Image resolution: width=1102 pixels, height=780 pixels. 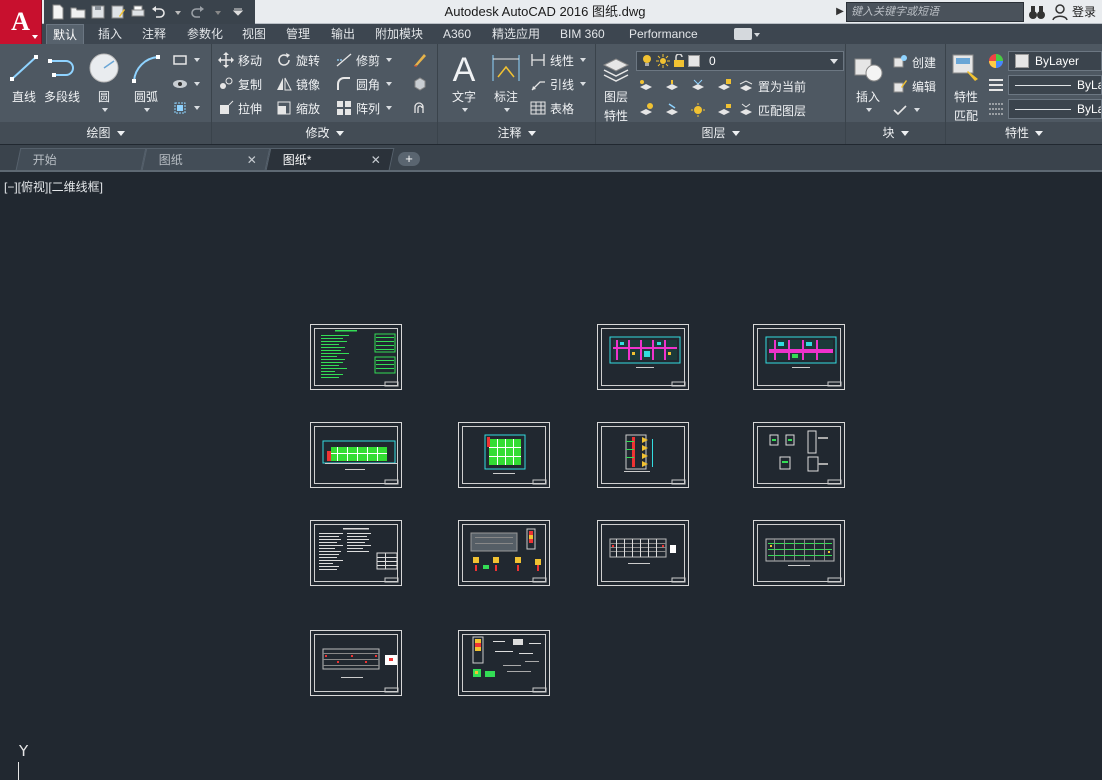 What do you see at coordinates (582, 34) in the screenshot?
I see `tab-bim360: BIM 360` at bounding box center [582, 34].